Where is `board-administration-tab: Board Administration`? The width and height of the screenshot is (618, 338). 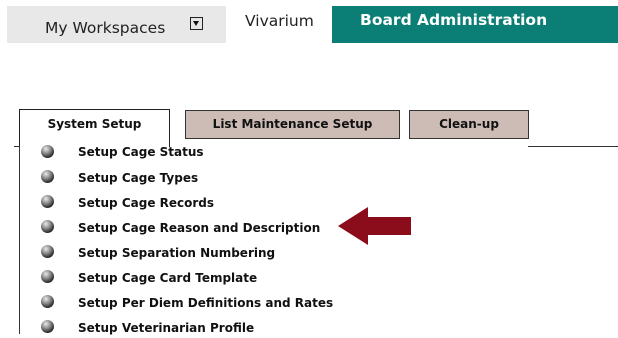
board-administration-tab: Board Administration is located at coordinates (475, 24).